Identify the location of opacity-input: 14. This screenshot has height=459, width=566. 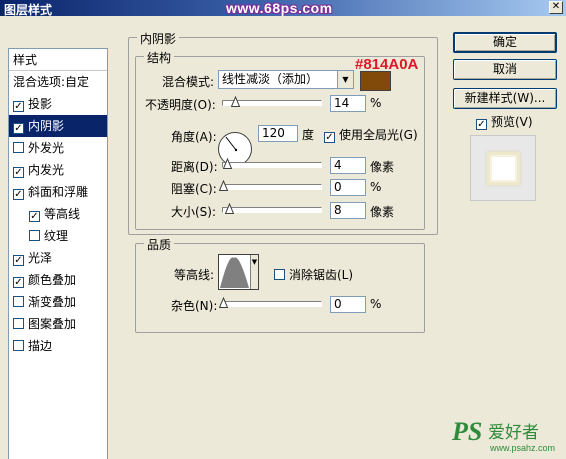
(348, 103).